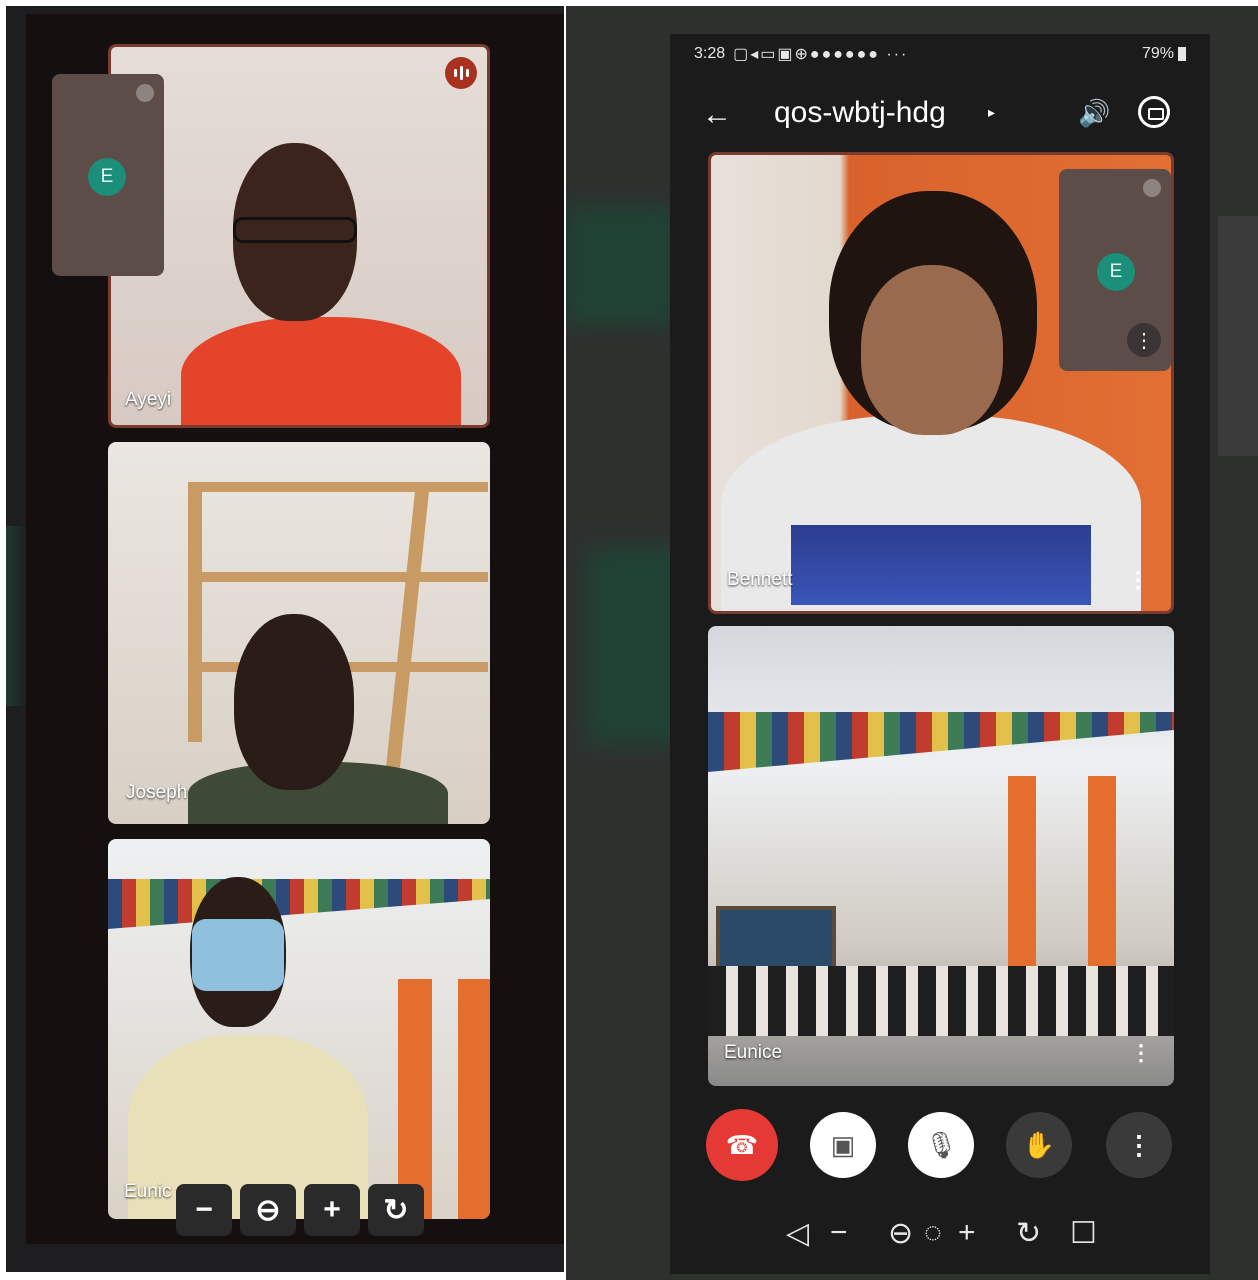 This screenshot has height=1280, width=1258. I want to click on switch-camera-icon, so click(1154, 112).